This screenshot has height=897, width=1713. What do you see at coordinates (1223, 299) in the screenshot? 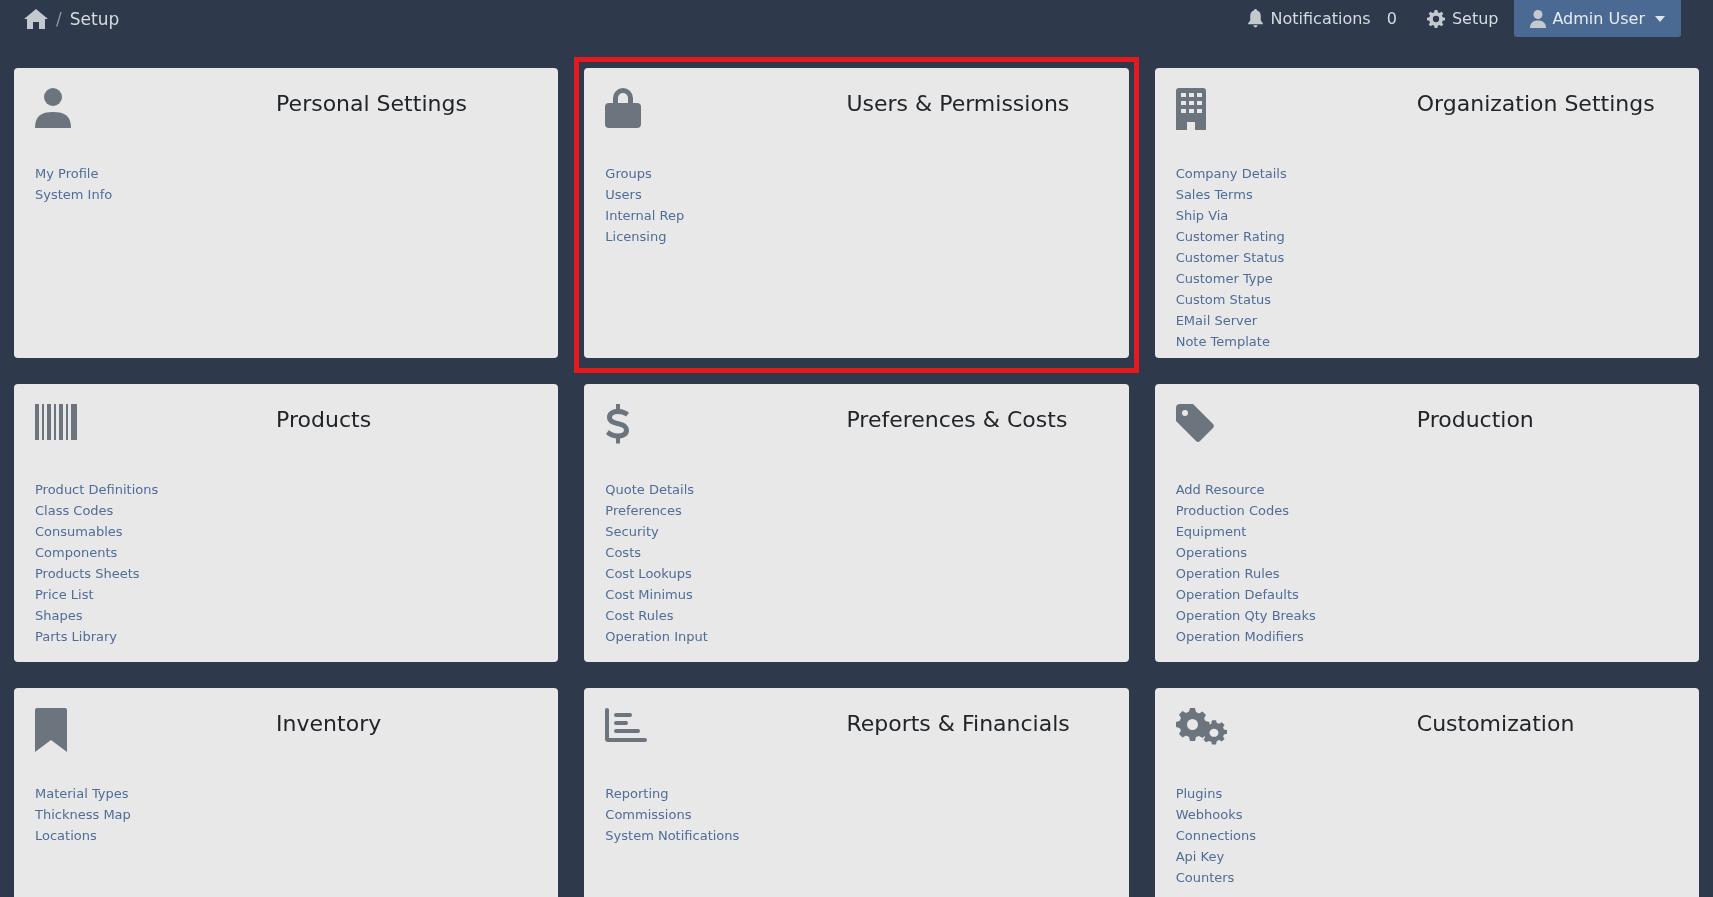
I see `settings-link: Custom Status` at bounding box center [1223, 299].